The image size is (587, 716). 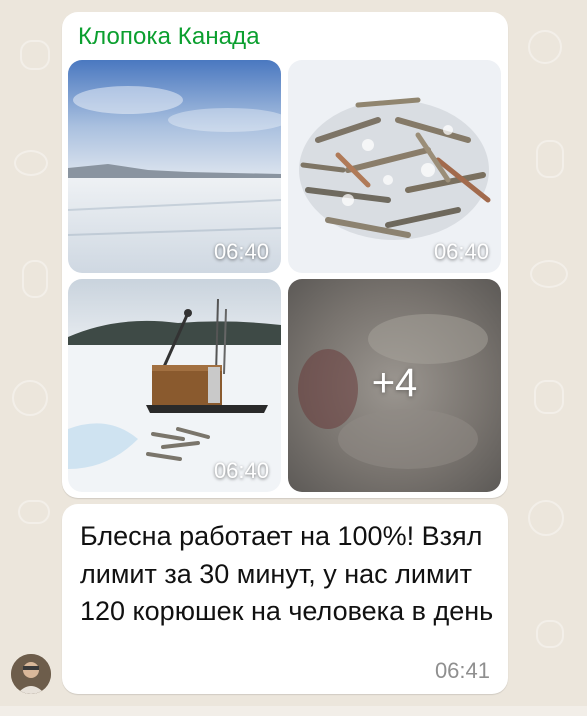 I want to click on more-photos-count: +4, so click(x=394, y=383).